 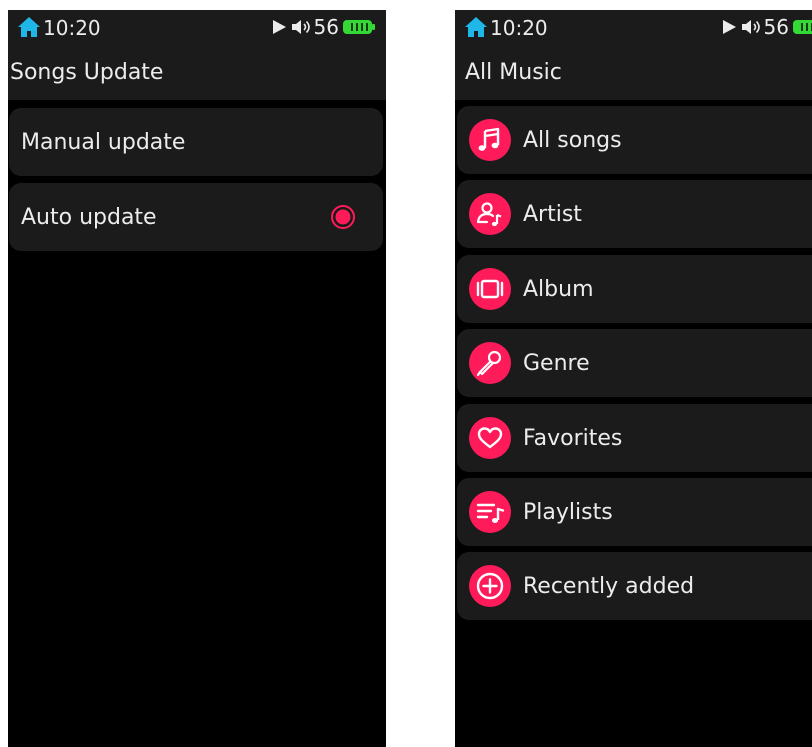 I want to click on playlist-icon, so click(x=490, y=512).